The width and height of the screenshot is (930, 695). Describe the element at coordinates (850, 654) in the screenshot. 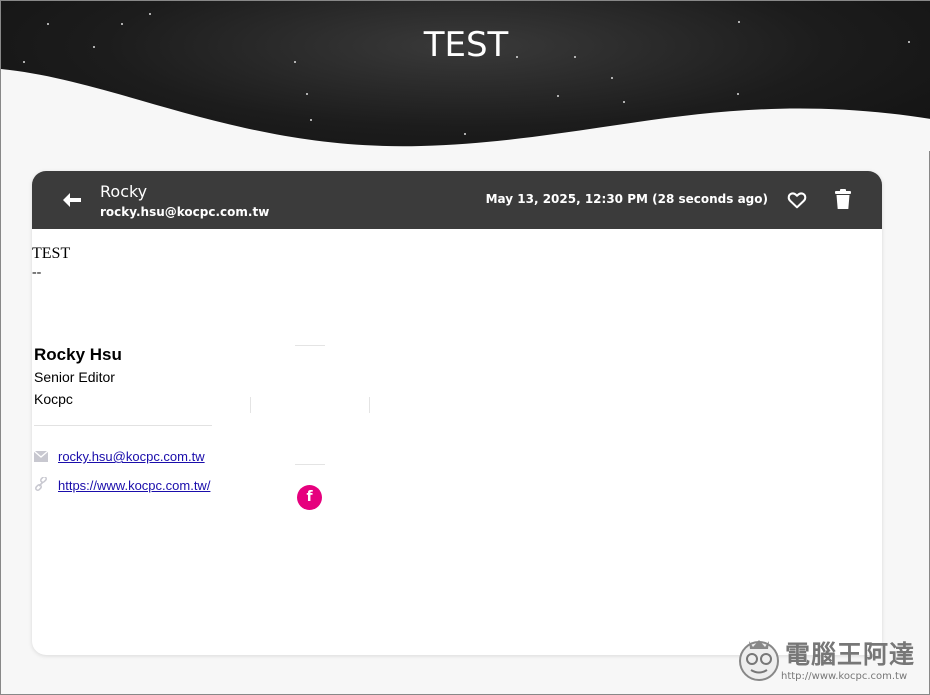

I see `watermark-name: 電腦王阿達` at that location.